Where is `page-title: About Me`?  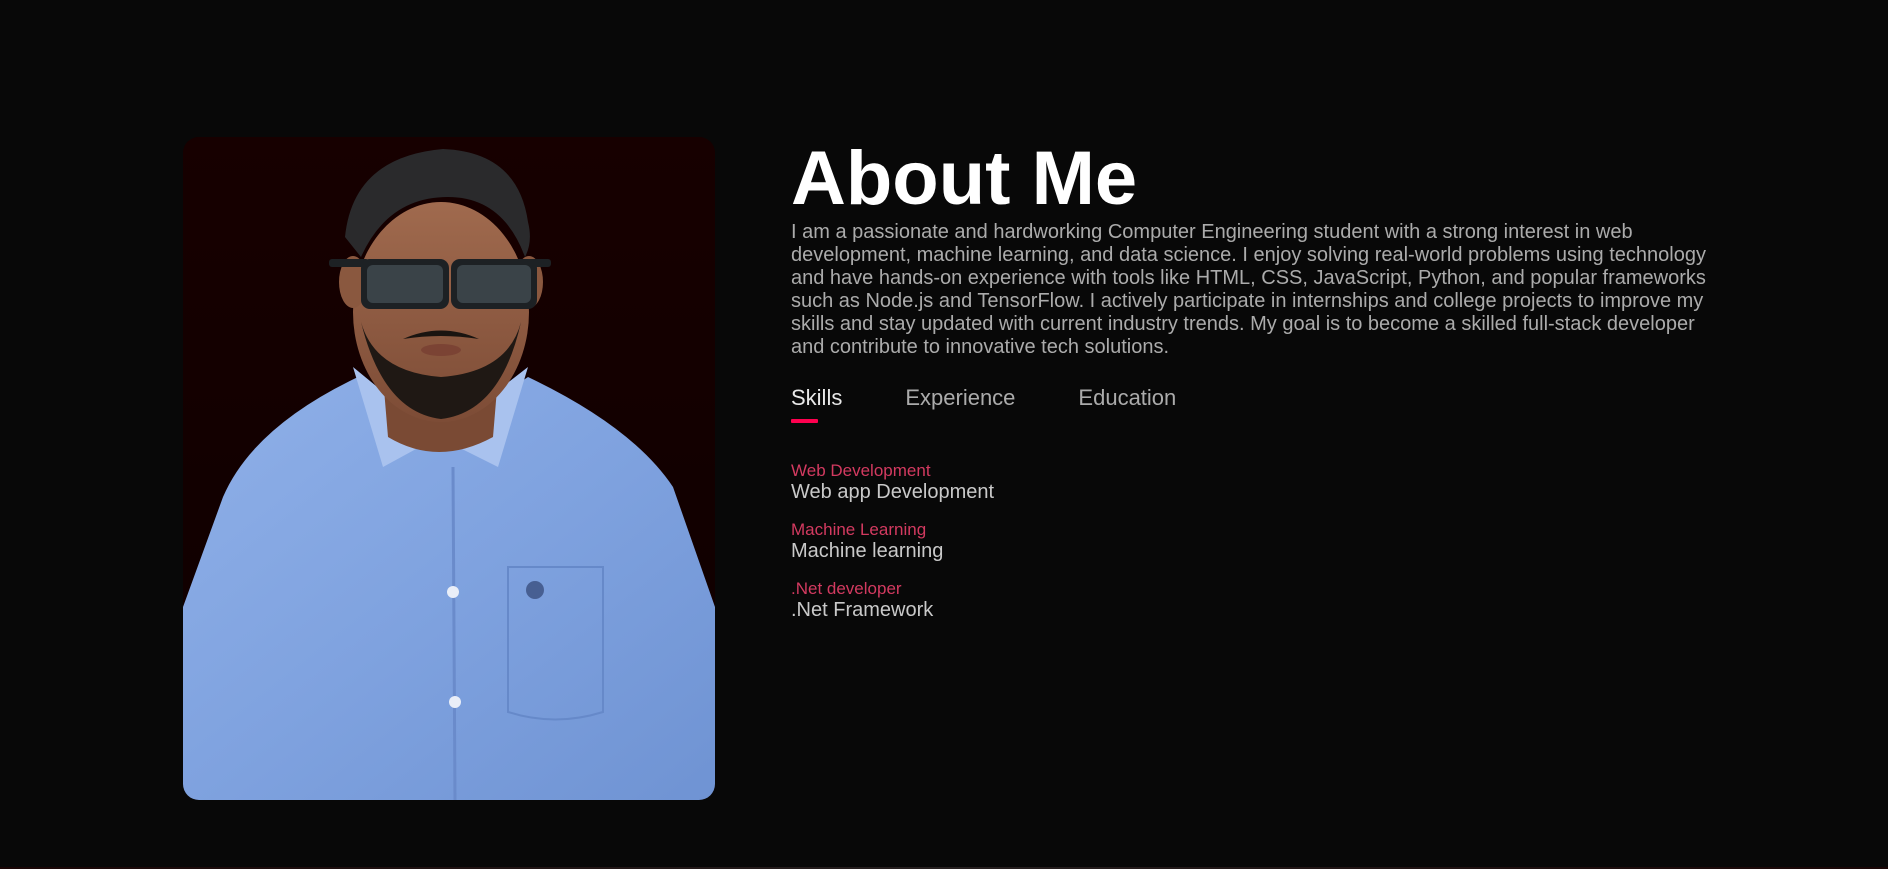 page-title: About Me is located at coordinates (964, 178).